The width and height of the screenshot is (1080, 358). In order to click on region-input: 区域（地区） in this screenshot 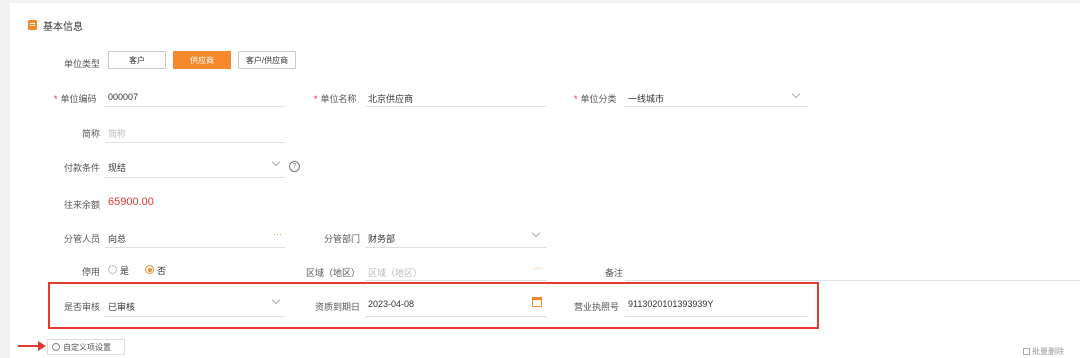, I will do `click(395, 272)`.